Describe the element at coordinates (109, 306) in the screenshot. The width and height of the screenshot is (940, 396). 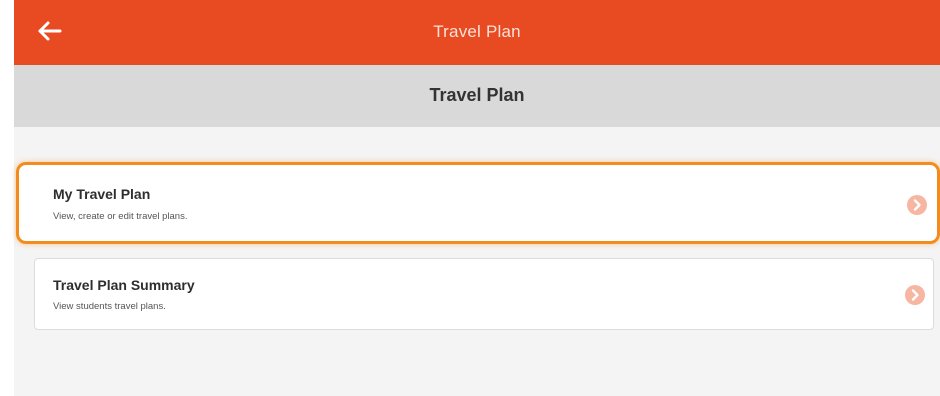
I see `menu-item-description: View students travel plans.` at that location.